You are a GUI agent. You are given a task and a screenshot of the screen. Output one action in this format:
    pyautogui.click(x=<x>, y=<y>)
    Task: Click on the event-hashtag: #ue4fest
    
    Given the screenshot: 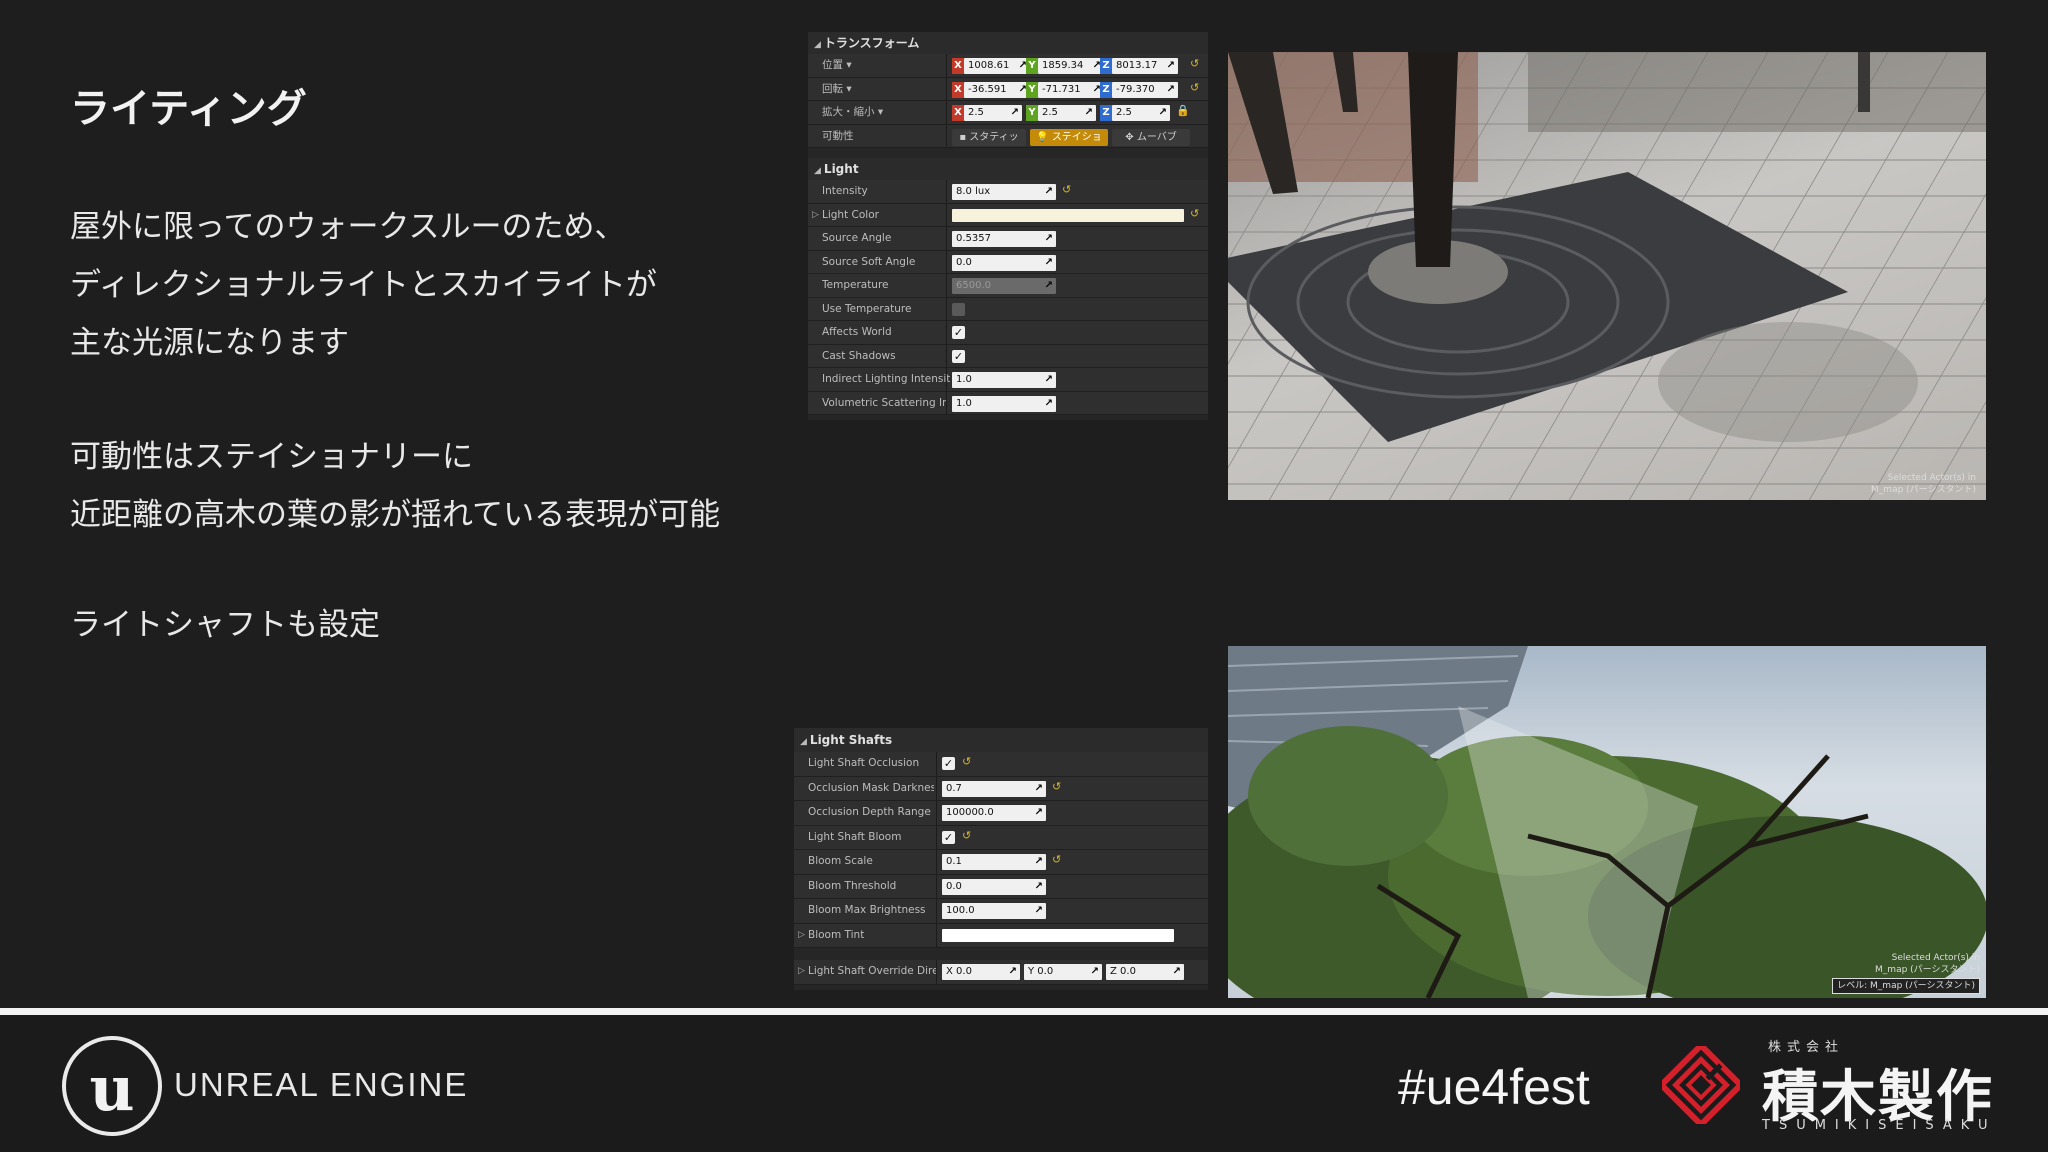 What is the action you would take?
    pyautogui.click(x=1494, y=1087)
    